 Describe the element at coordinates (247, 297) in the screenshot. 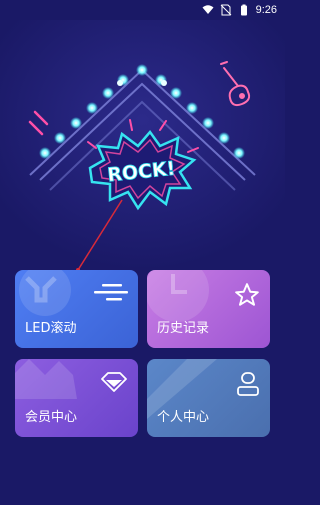

I see `star-icon` at that location.